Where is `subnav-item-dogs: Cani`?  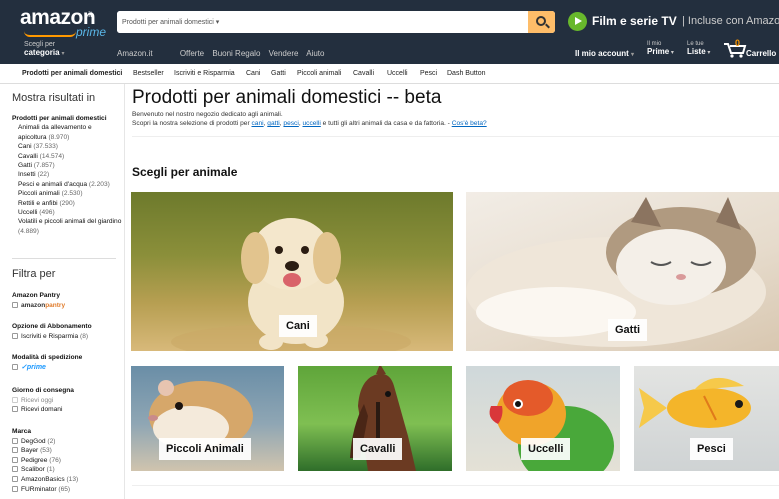 subnav-item-dogs: Cani is located at coordinates (253, 73).